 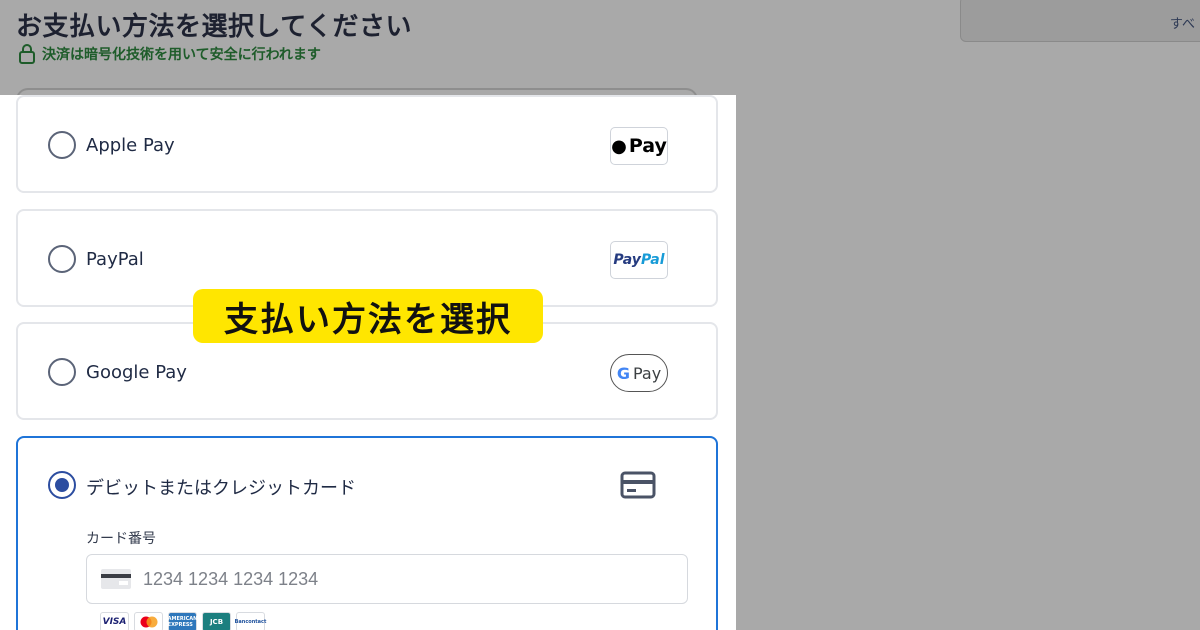 What do you see at coordinates (1182, 24) in the screenshot?
I see `right-panel-text: すべ` at bounding box center [1182, 24].